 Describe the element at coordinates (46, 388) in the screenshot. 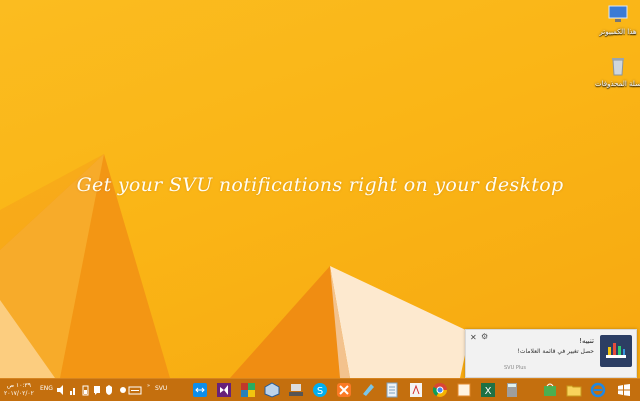

I see `language-indicator: ENG` at that location.